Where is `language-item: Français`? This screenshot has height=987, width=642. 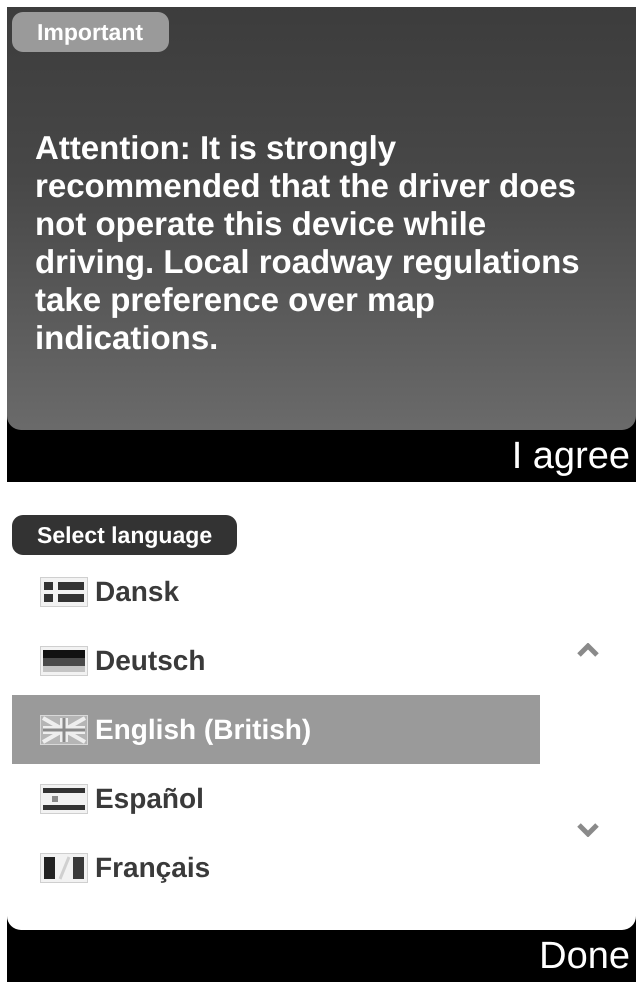 language-item: Français is located at coordinates (276, 867).